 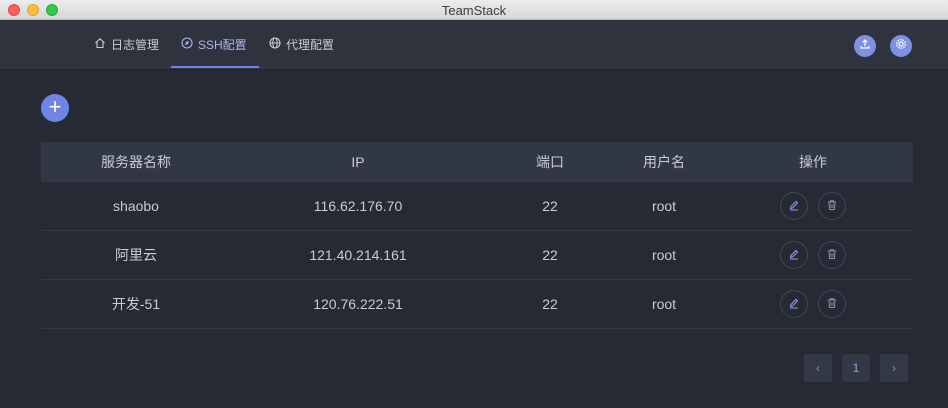 I want to click on table-row: shaobo 116.62.176.70 22 root, so click(x=477, y=206).